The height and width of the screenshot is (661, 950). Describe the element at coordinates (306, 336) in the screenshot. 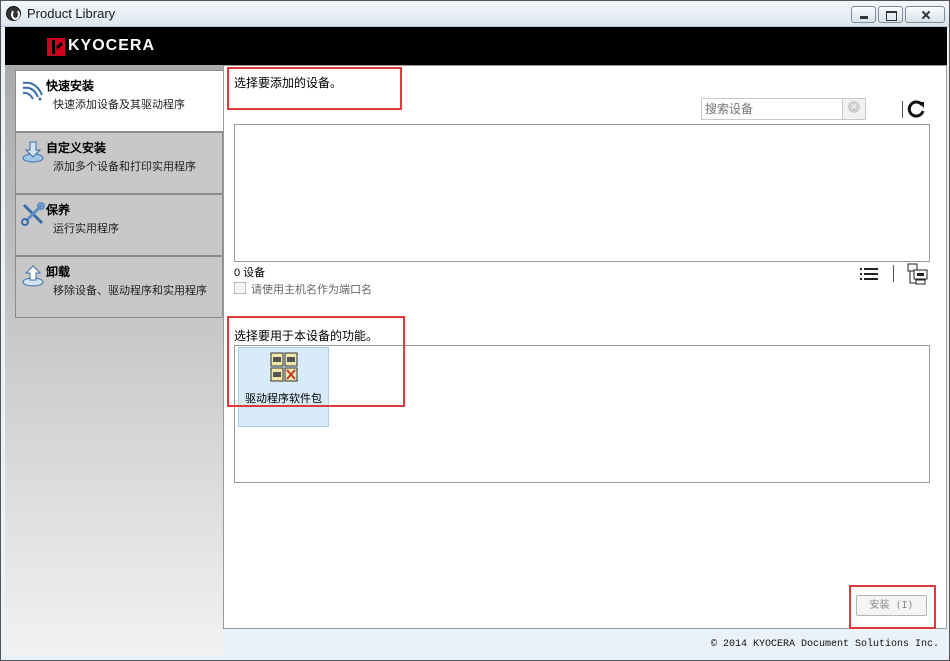

I see `select-function-heading: 选择要用于本设备的功能。` at that location.